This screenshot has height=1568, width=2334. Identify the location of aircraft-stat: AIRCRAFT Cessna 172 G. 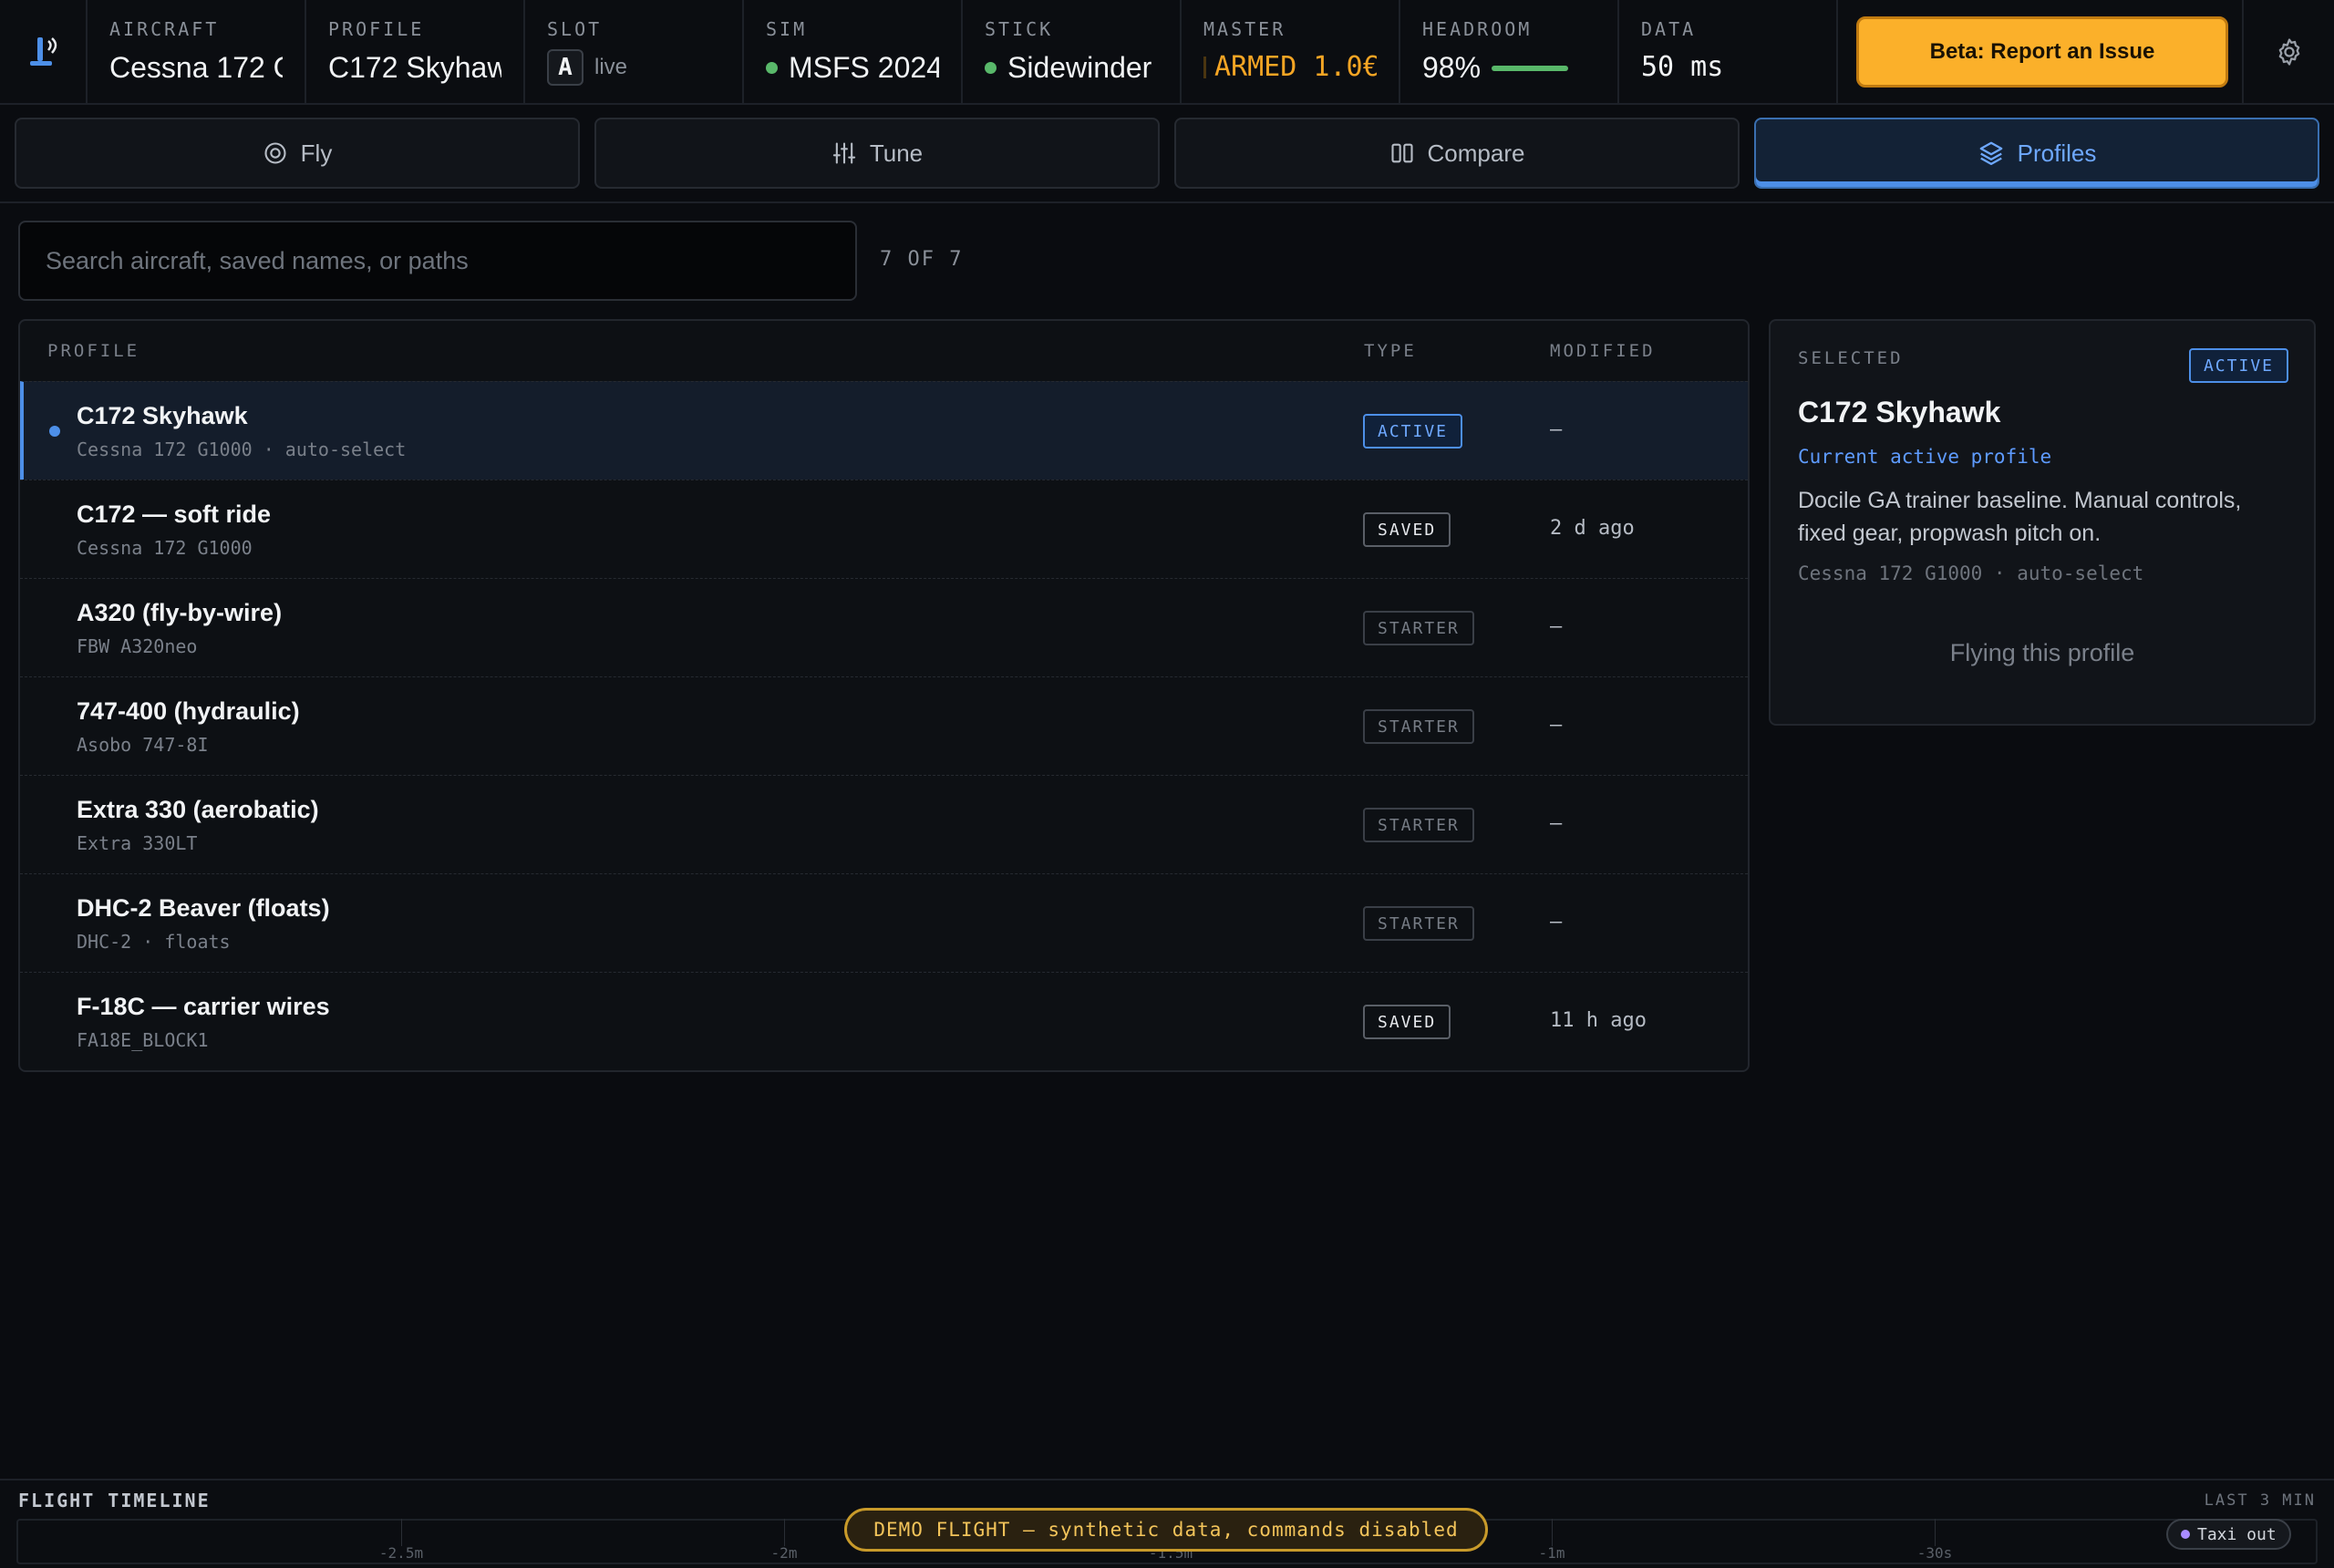
(197, 51).